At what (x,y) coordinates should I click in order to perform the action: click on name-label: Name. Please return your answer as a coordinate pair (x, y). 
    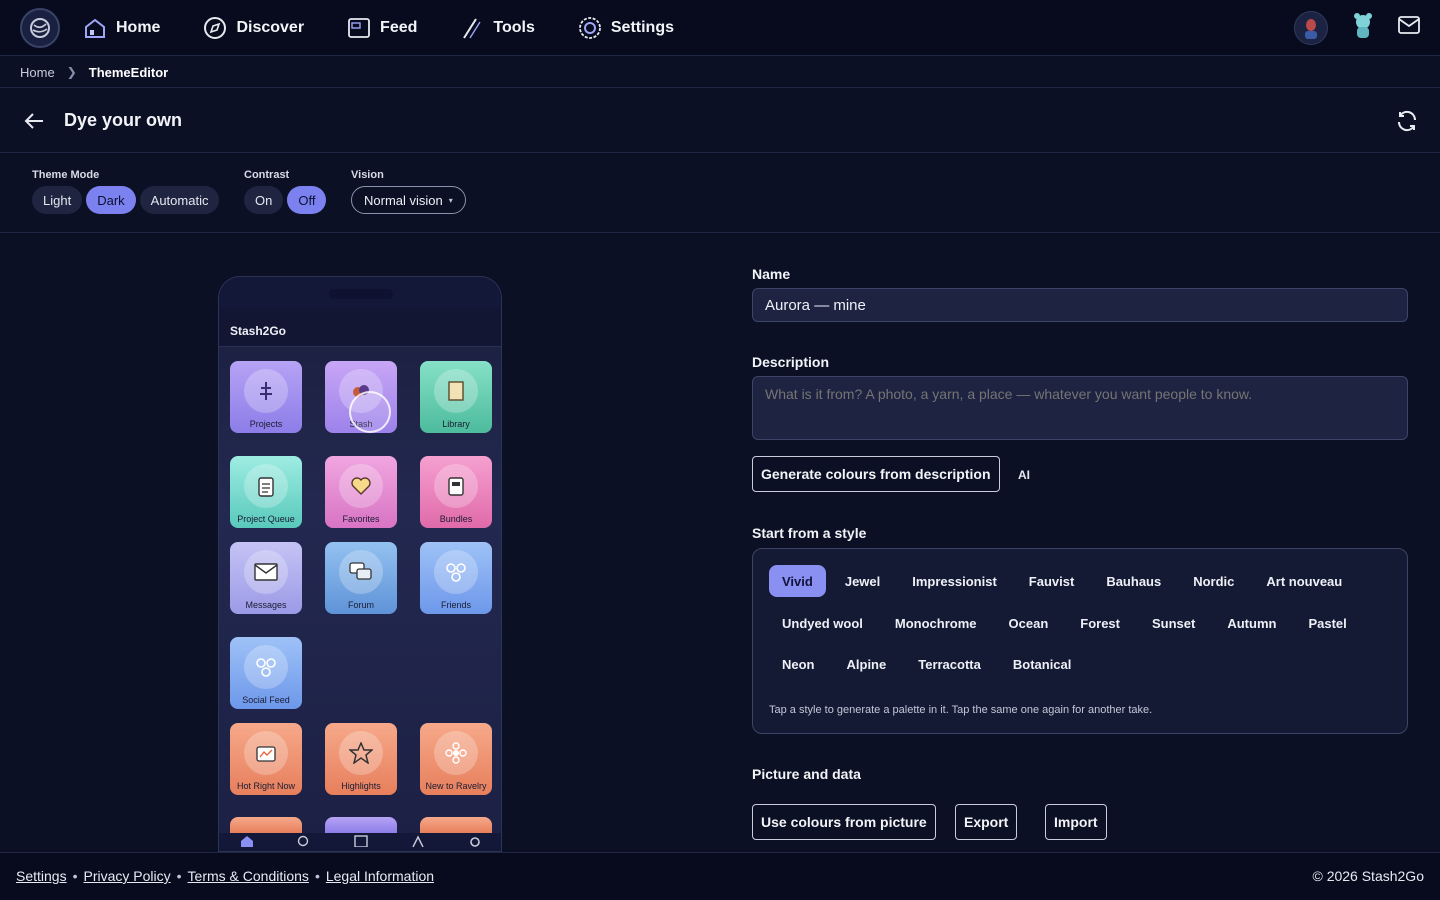
    Looking at the image, I should click on (771, 274).